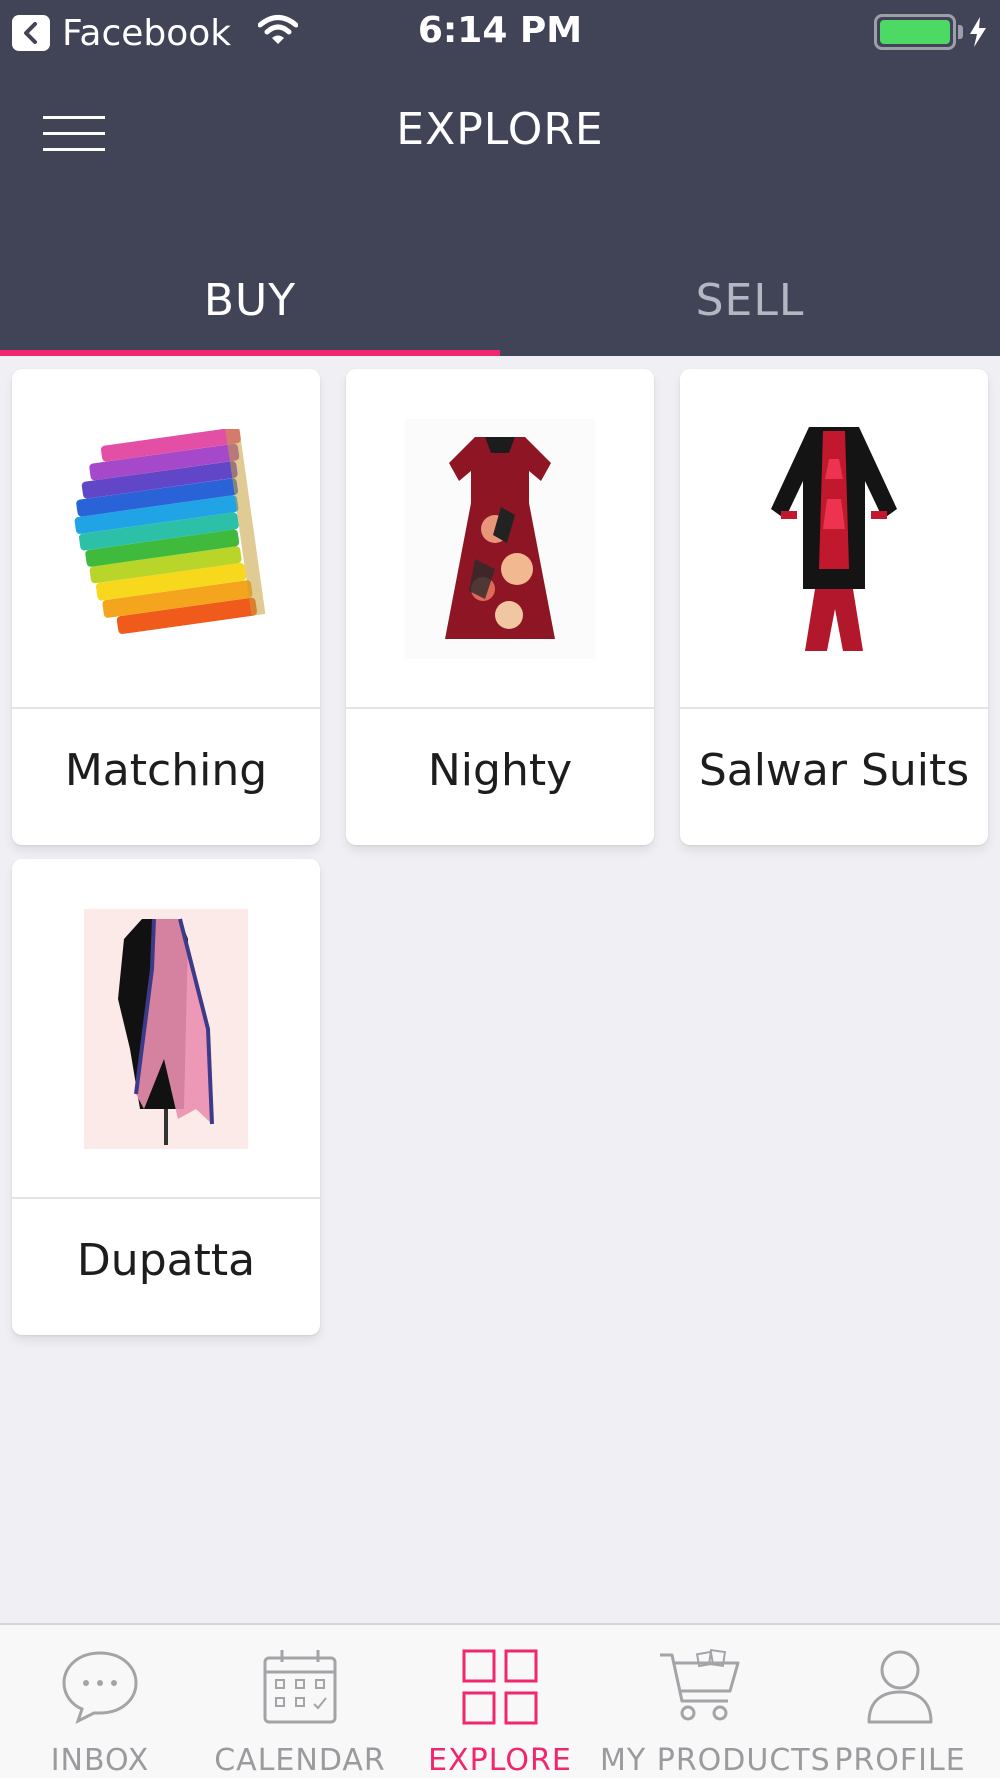 The image size is (1000, 1778). Describe the element at coordinates (900, 1687) in the screenshot. I see `person-icon` at that location.